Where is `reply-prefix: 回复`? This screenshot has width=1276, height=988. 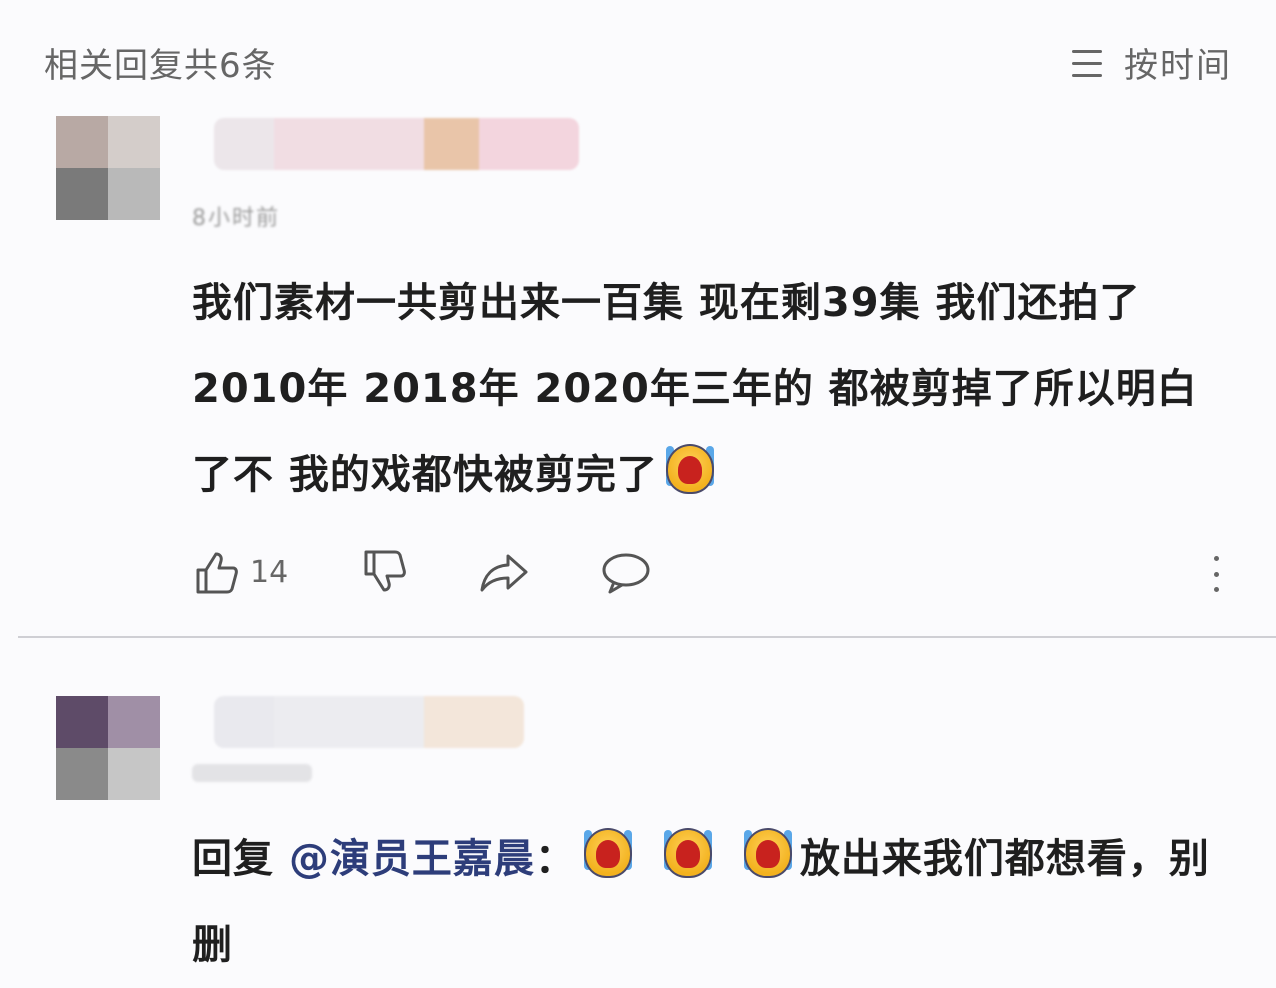
reply-prefix: 回复 is located at coordinates (233, 859).